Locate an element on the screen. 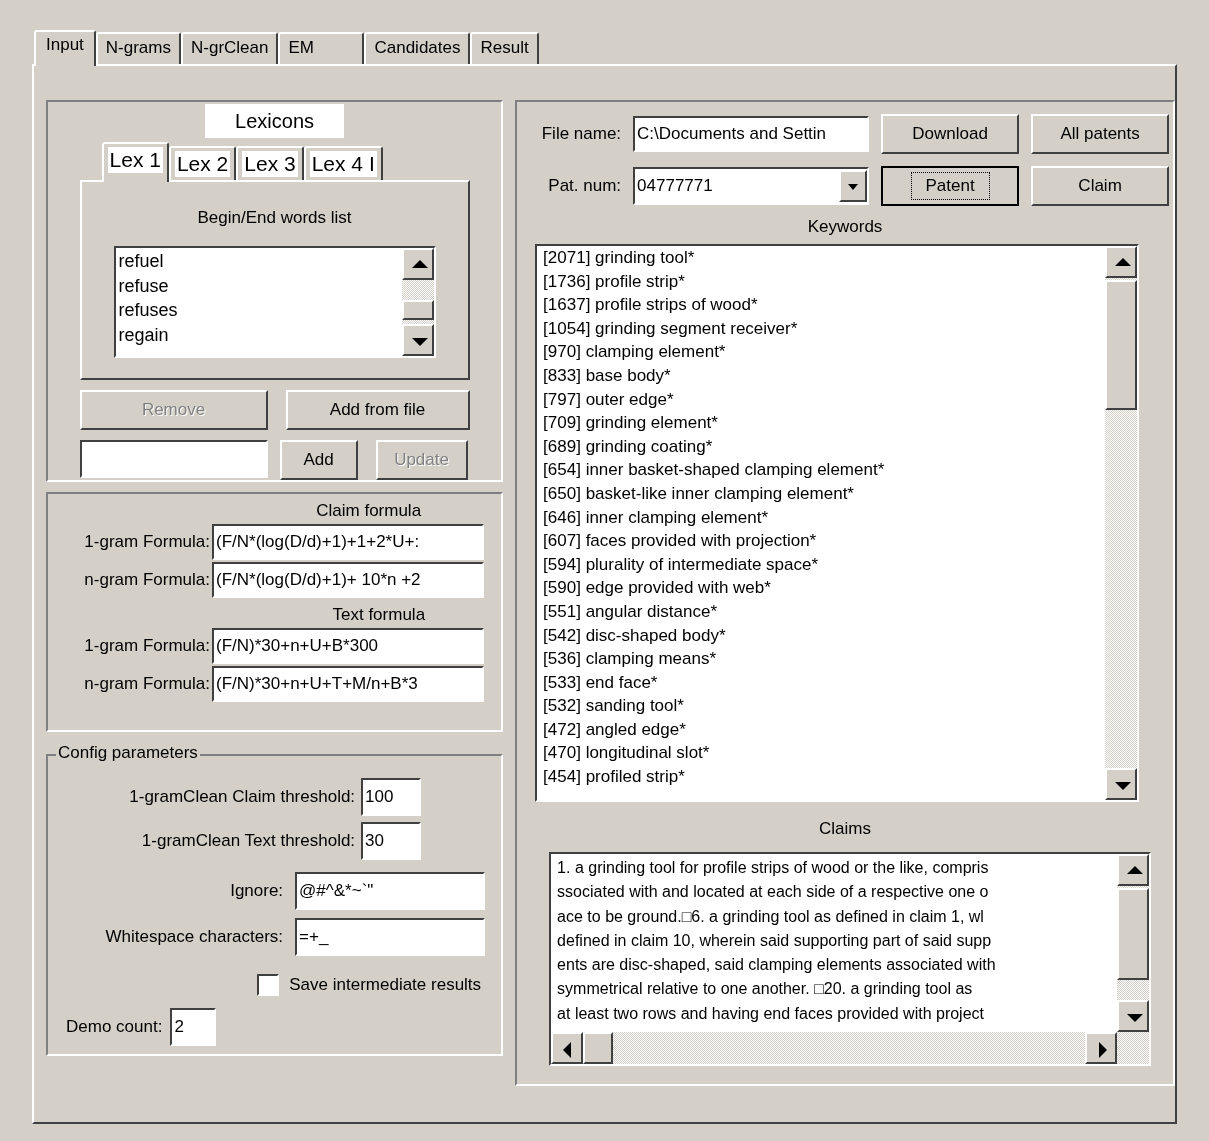  keyword-item: [1637] profile strips of wood* is located at coordinates (824, 305).